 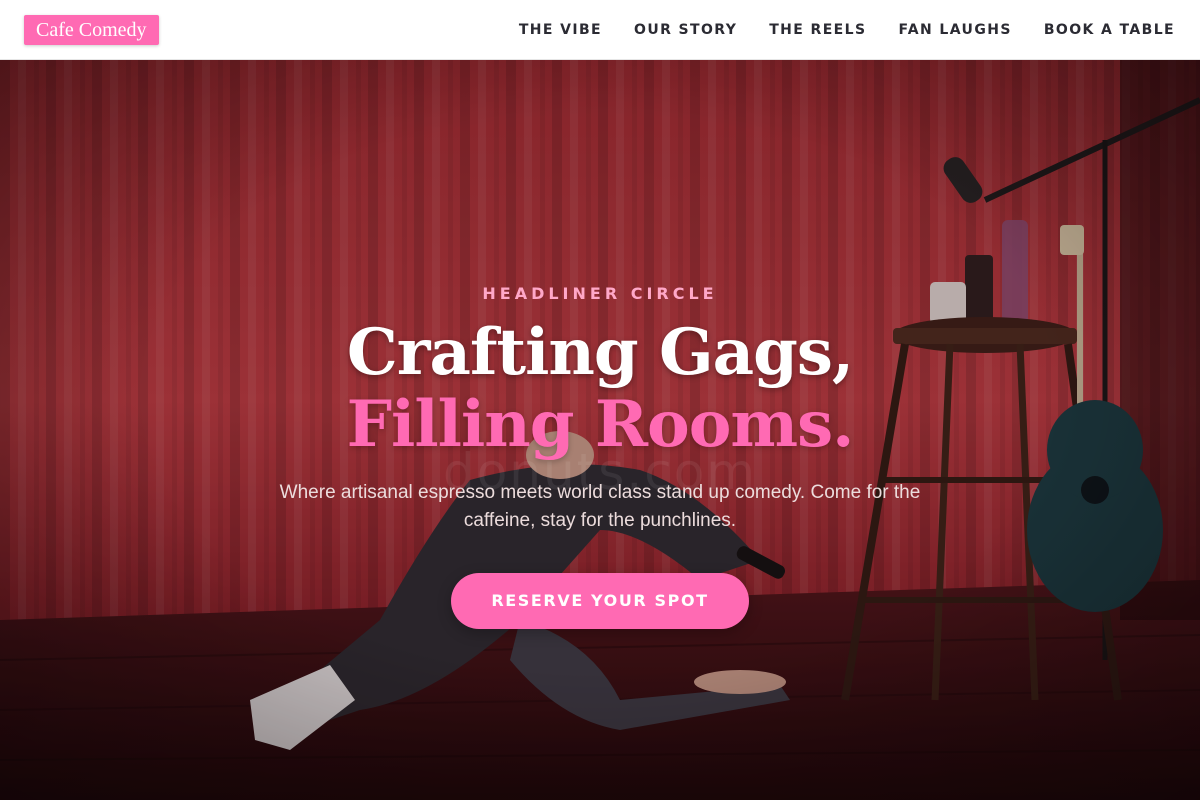 I want to click on nav-item-the-reels: THE REELS, so click(x=817, y=30).